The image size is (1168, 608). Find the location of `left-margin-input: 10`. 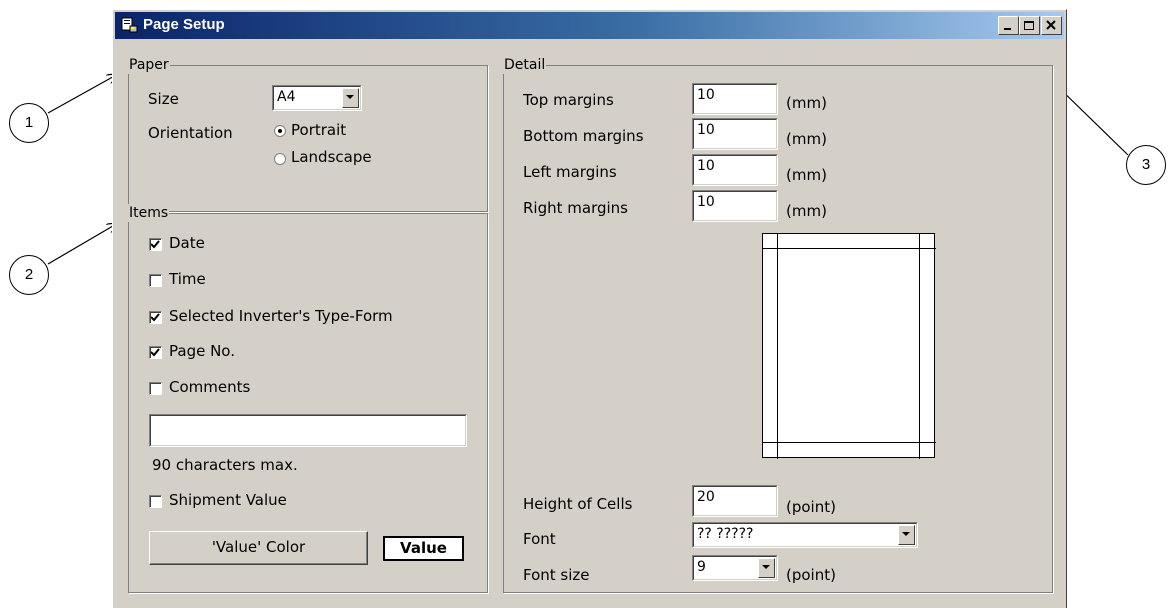

left-margin-input: 10 is located at coordinates (735, 170).